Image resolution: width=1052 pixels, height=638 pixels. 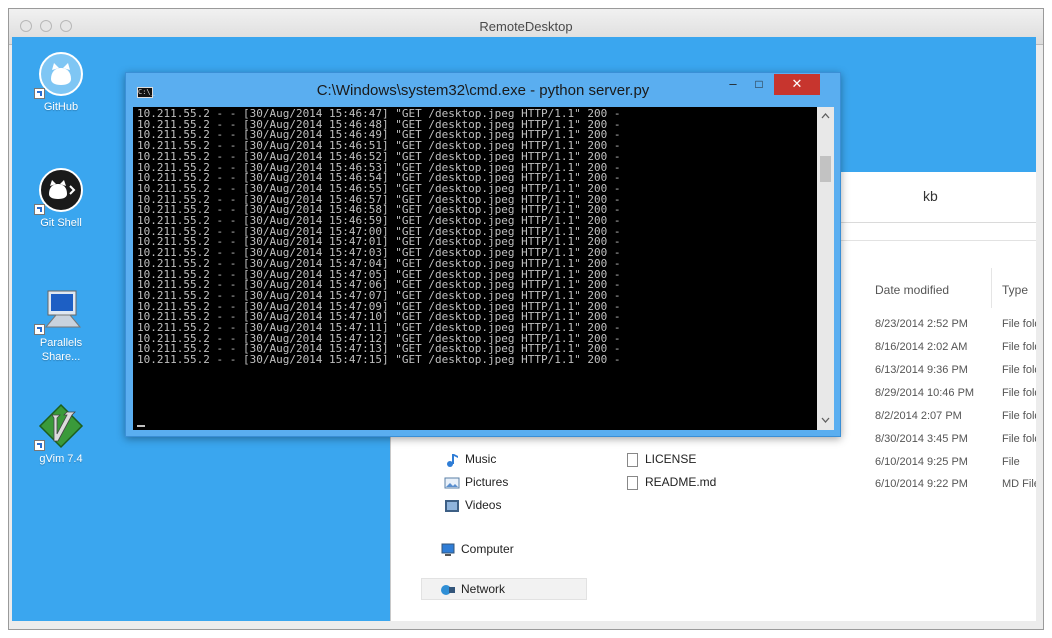 What do you see at coordinates (61, 459) in the screenshot?
I see `desktop-icon-label: gVim 7.4` at bounding box center [61, 459].